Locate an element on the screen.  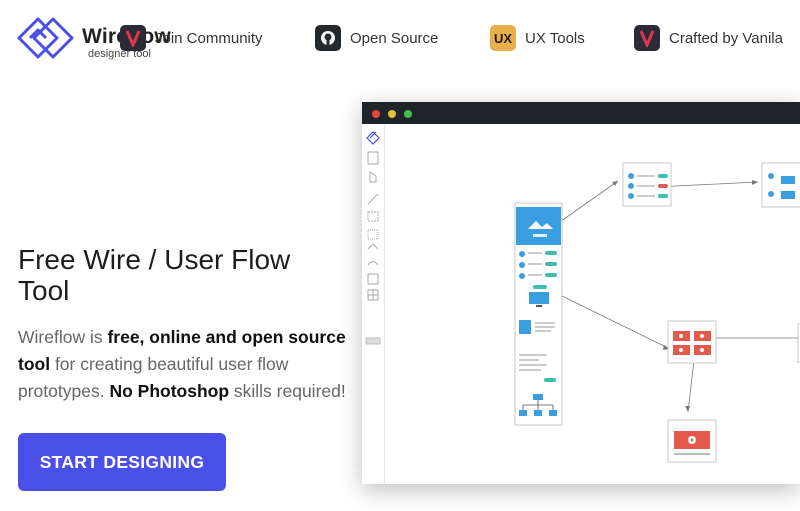
desc-bold: No Photoshop is located at coordinates (169, 391).